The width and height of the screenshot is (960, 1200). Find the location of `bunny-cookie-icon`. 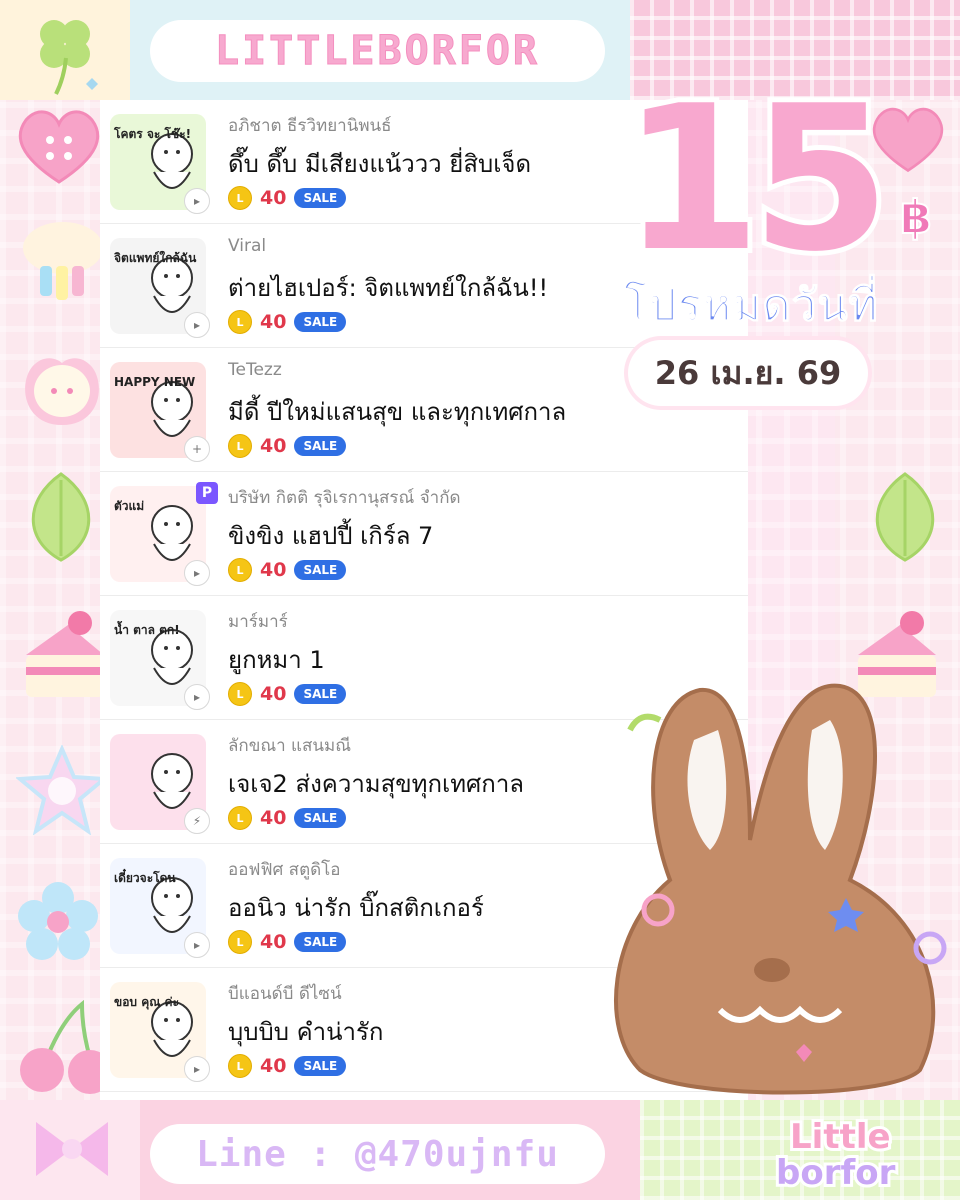

bunny-cookie-icon is located at coordinates (780, 889).